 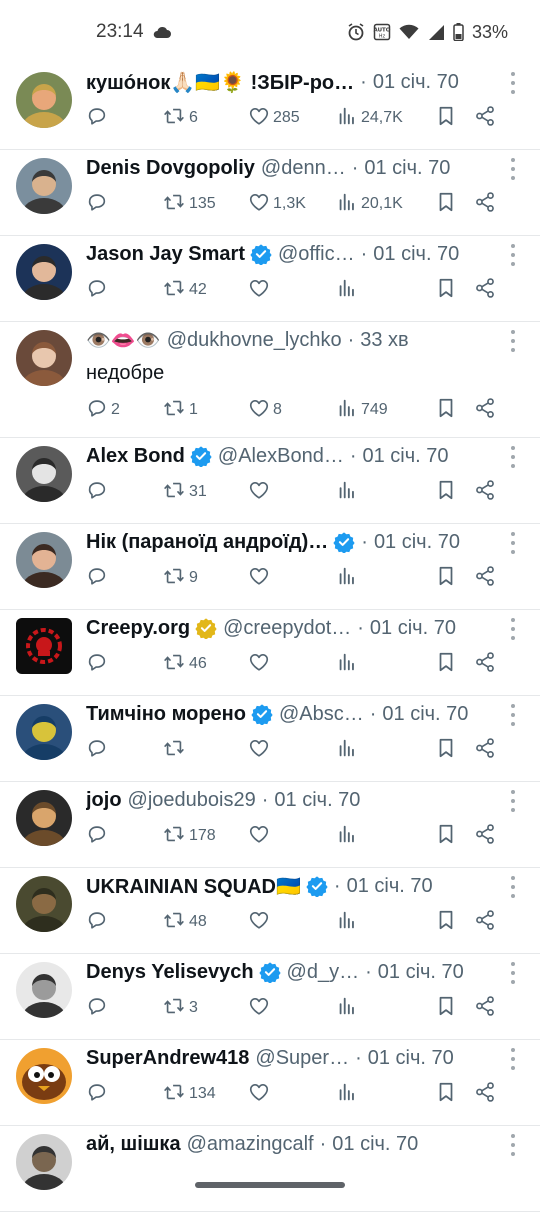 I want to click on display-name: Jason Jay Smart, so click(x=165, y=254).